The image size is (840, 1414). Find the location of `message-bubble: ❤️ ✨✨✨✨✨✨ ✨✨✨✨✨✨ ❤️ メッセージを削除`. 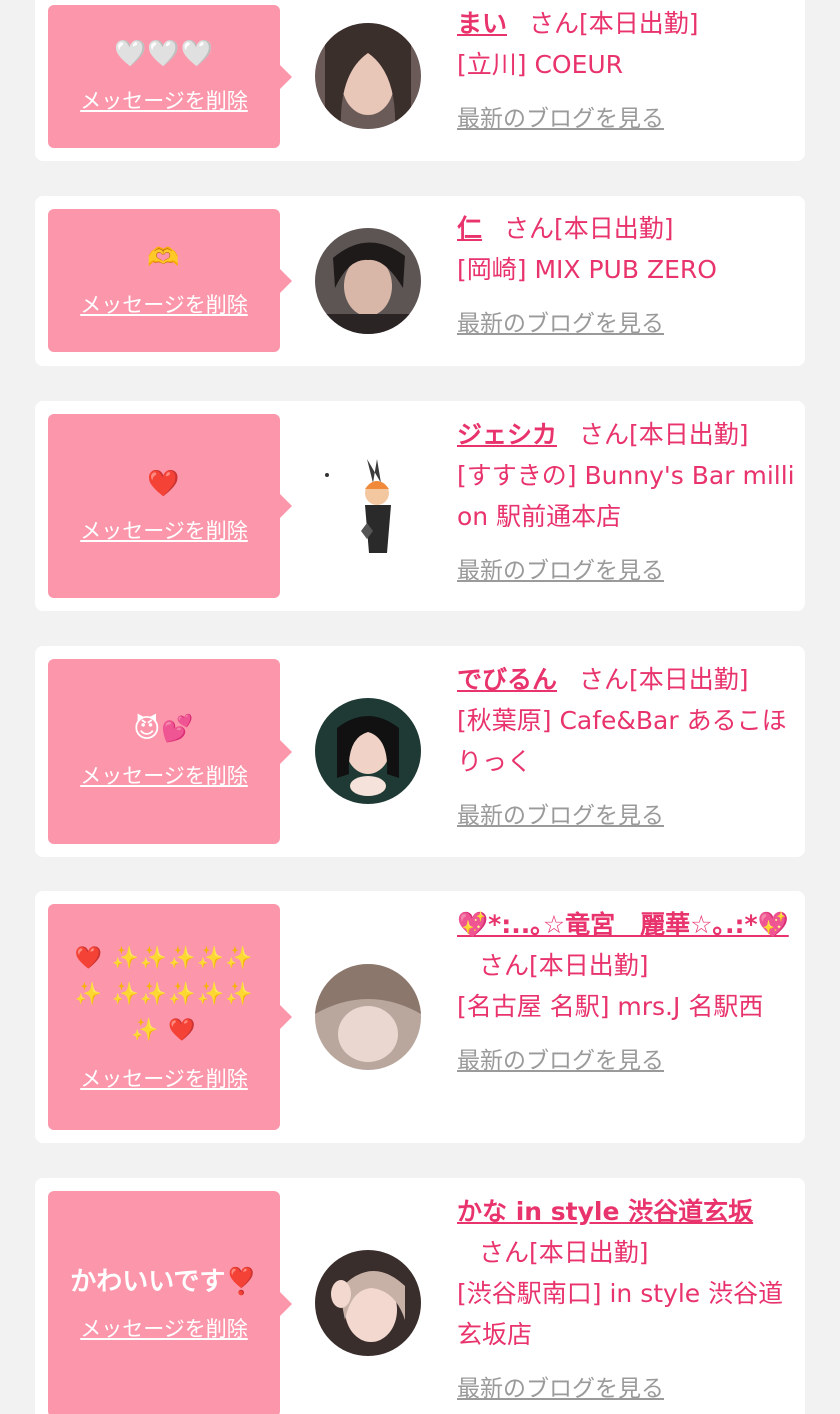

message-bubble: ❤️ ✨✨✨✨✨✨ ✨✨✨✨✨✨ ❤️ メッセージを削除 is located at coordinates (170, 1017).